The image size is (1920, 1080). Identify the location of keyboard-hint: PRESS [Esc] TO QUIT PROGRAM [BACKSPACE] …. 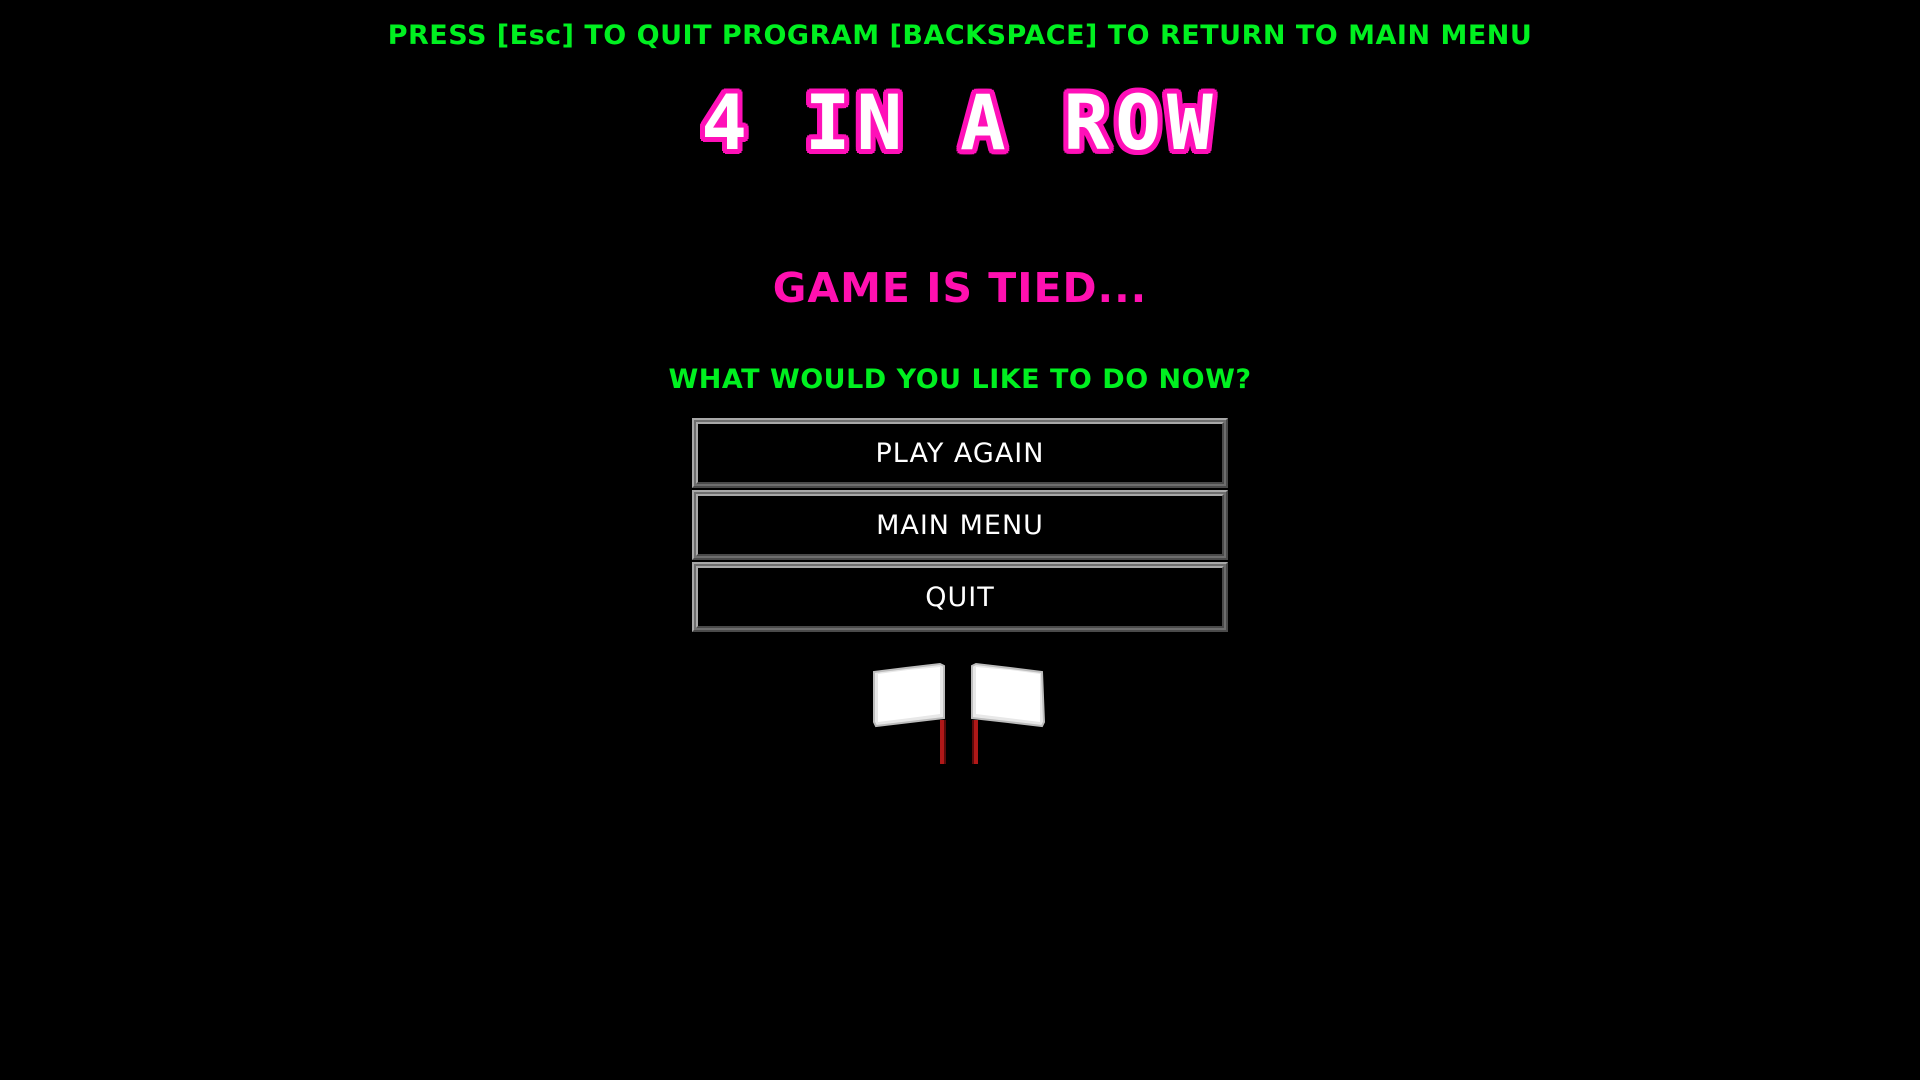
(960, 35).